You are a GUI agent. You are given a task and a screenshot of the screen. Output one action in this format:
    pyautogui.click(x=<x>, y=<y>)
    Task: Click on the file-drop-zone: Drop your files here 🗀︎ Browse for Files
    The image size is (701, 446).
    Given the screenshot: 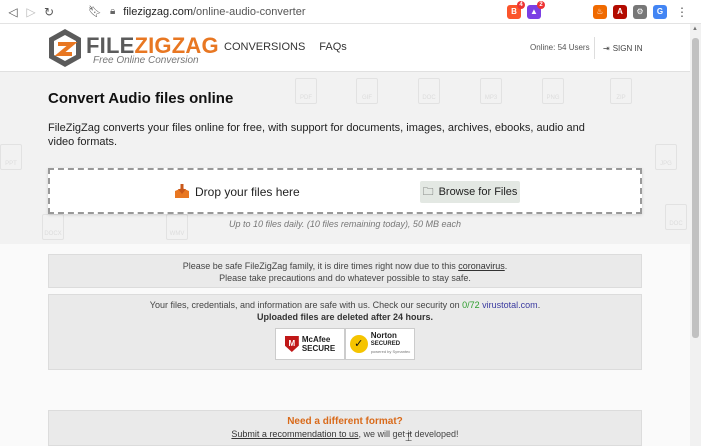 What is the action you would take?
    pyautogui.click(x=345, y=191)
    